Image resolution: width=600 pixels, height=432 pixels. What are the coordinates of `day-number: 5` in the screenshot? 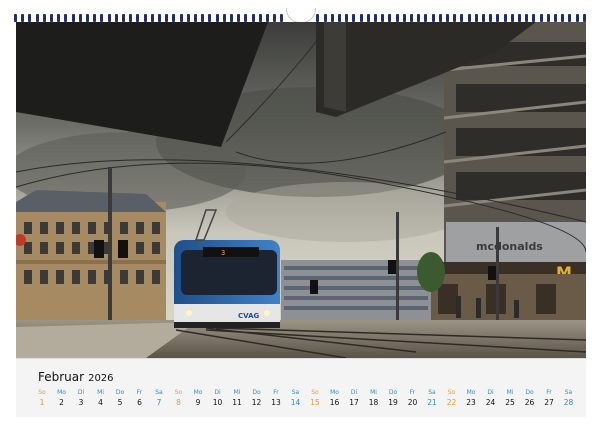 It's located at (120, 402).